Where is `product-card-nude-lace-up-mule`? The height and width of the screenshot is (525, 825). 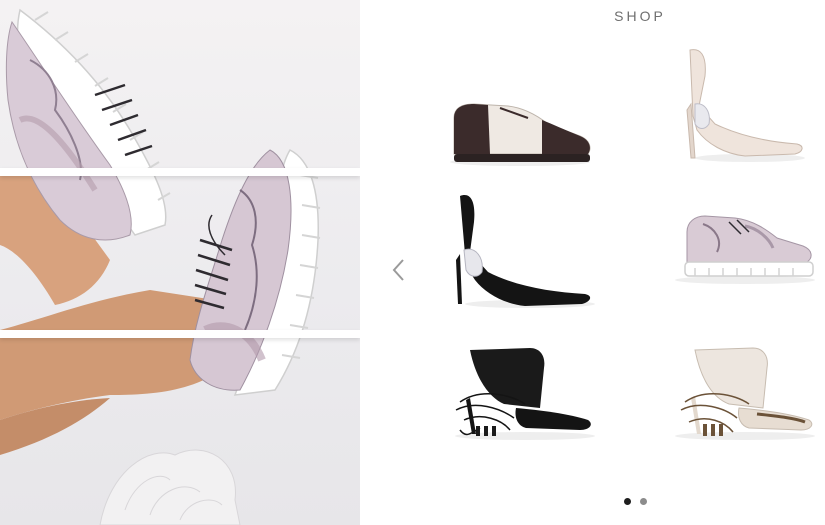
product-card-nude-lace-up-mule is located at coordinates (735, 408).